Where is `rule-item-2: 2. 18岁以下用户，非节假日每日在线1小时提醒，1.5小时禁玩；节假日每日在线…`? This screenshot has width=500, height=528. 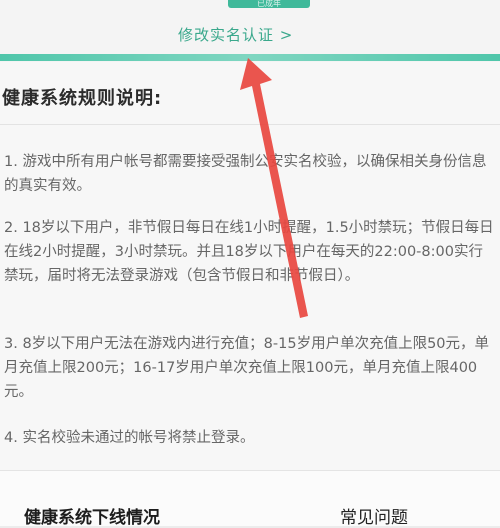
rule-item-2: 2. 18岁以下用户，非节假日每日在线1小时提醒，1.5小时禁玩；节假日每日在线… is located at coordinates (249, 252).